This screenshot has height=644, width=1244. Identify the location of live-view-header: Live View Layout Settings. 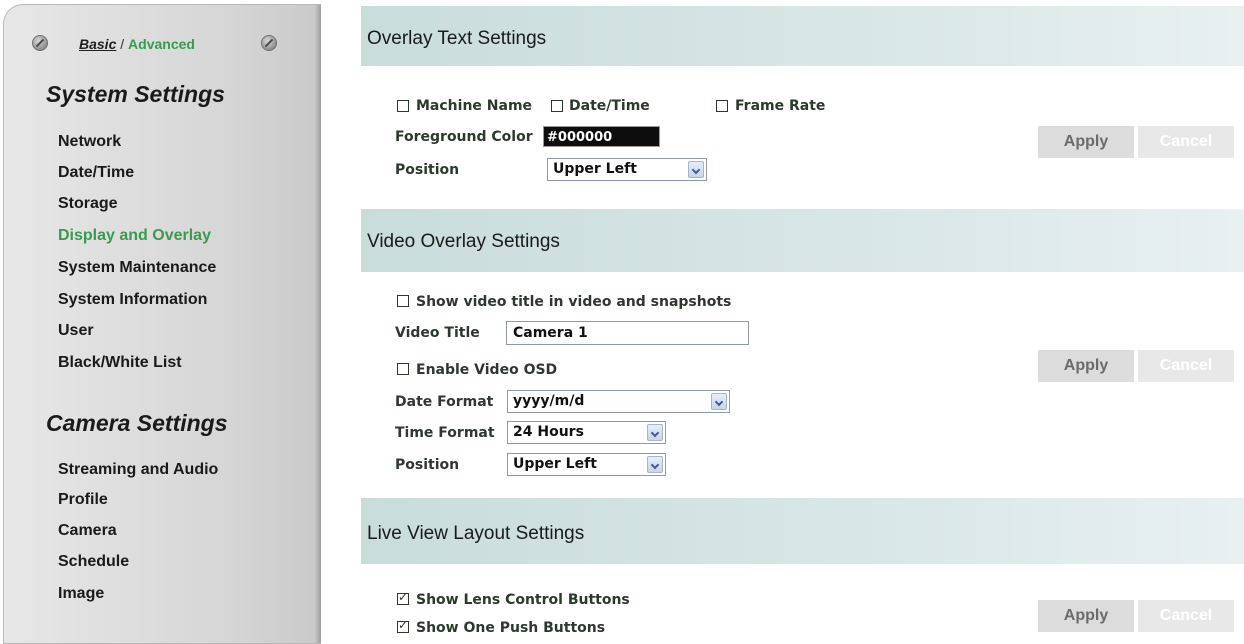
(802, 531).